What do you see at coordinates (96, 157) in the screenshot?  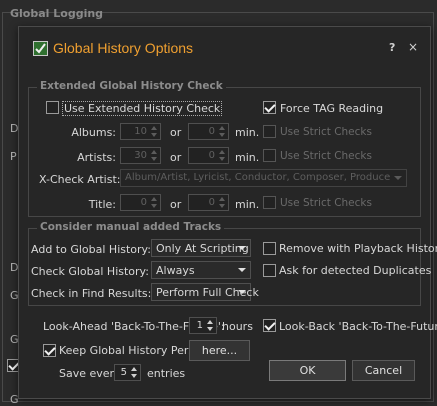 I see `artists-label: Artists:` at bounding box center [96, 157].